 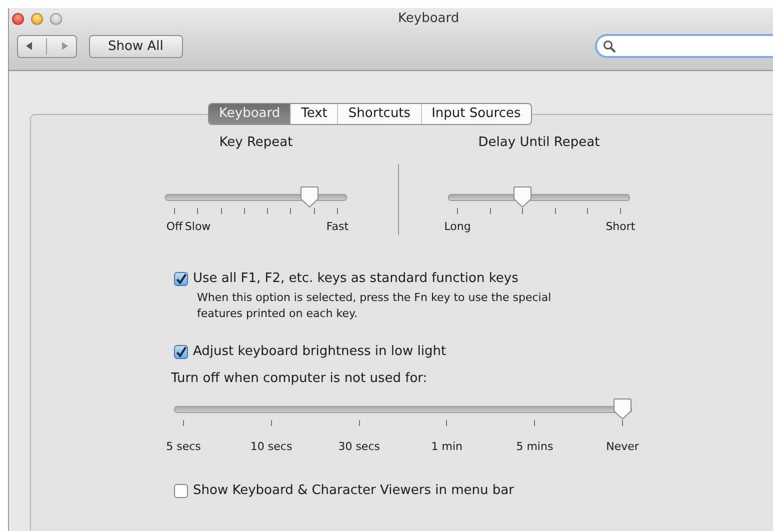 What do you see at coordinates (37, 19) in the screenshot?
I see `minimize-button` at bounding box center [37, 19].